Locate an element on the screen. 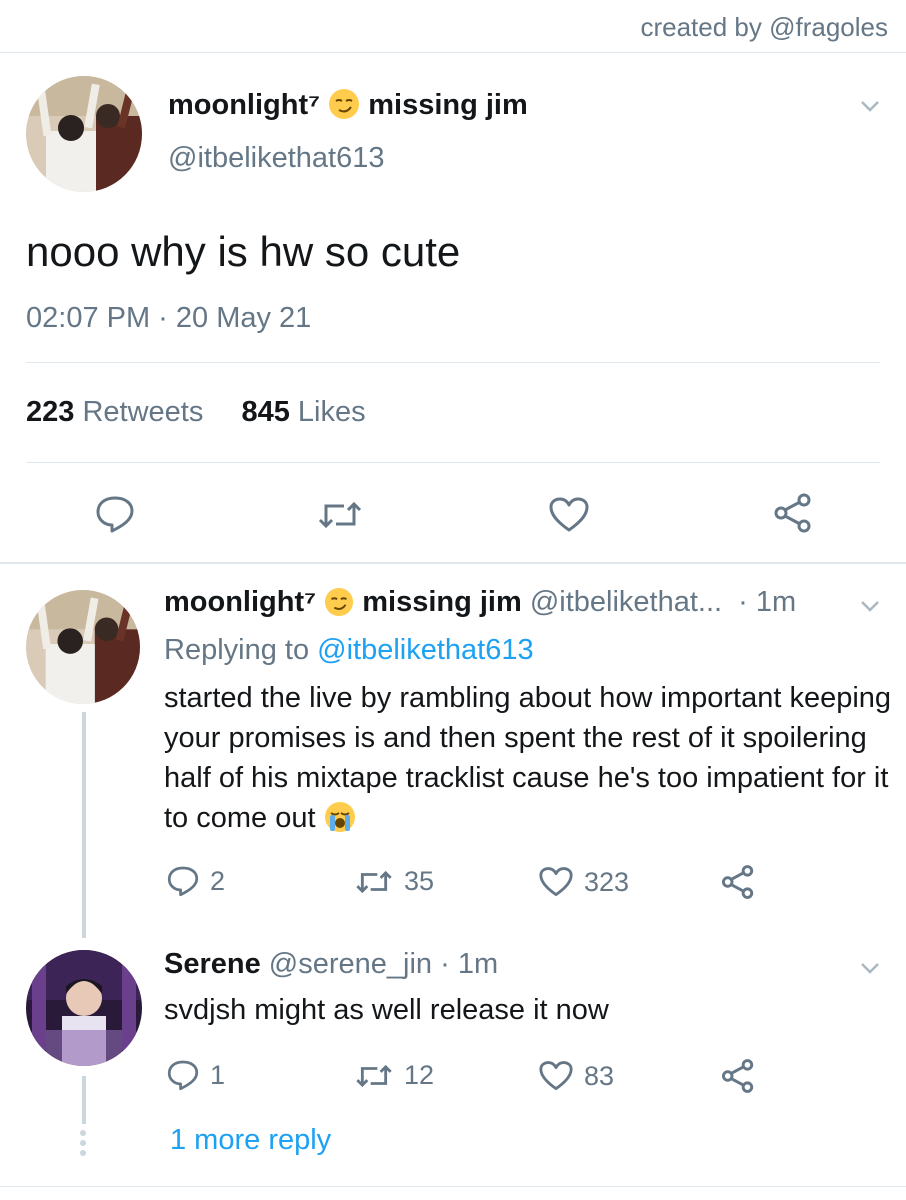 The height and width of the screenshot is (1200, 906). reply-button is located at coordinates (115, 514).